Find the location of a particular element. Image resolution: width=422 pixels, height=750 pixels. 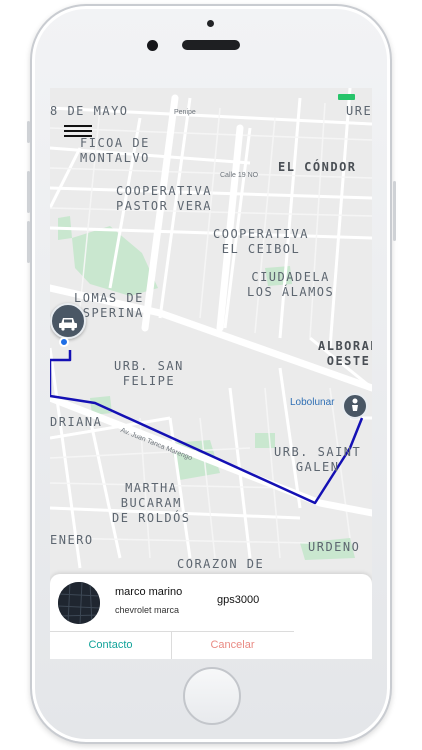

map-label-enero: ENERO is located at coordinates (72, 540).